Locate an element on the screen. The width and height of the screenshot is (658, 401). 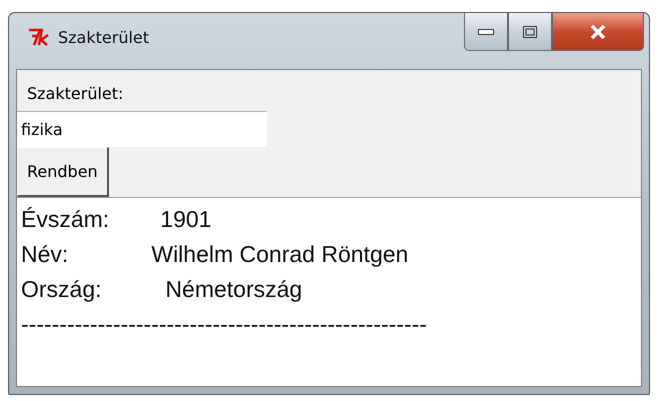
close-button is located at coordinates (598, 32).